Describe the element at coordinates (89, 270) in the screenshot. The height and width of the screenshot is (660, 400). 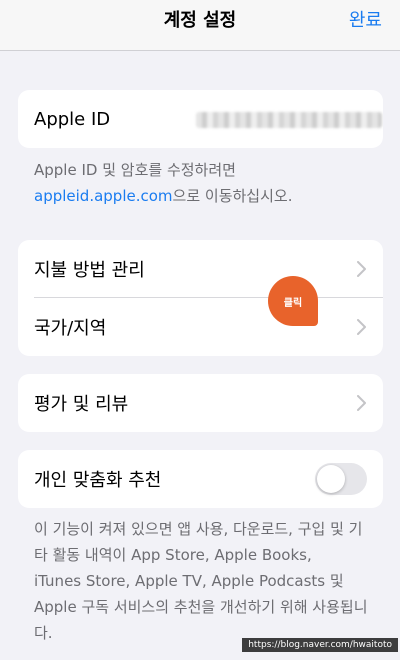
I see `settings-item-label: 지불 방법 관리` at that location.